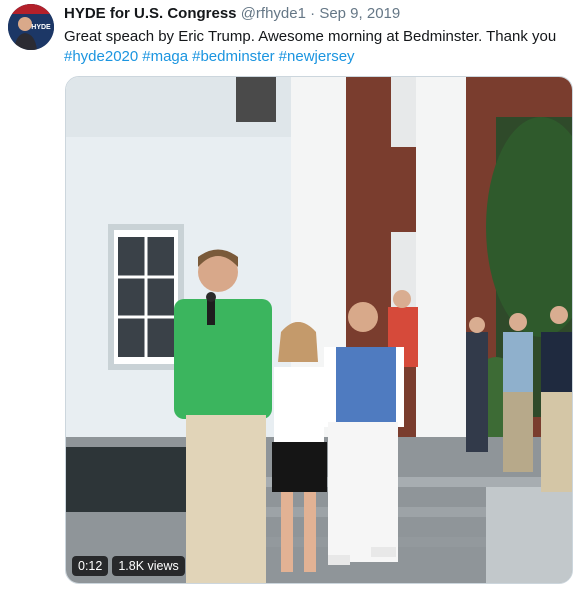  I want to click on avatar: HYDE, so click(31, 27).